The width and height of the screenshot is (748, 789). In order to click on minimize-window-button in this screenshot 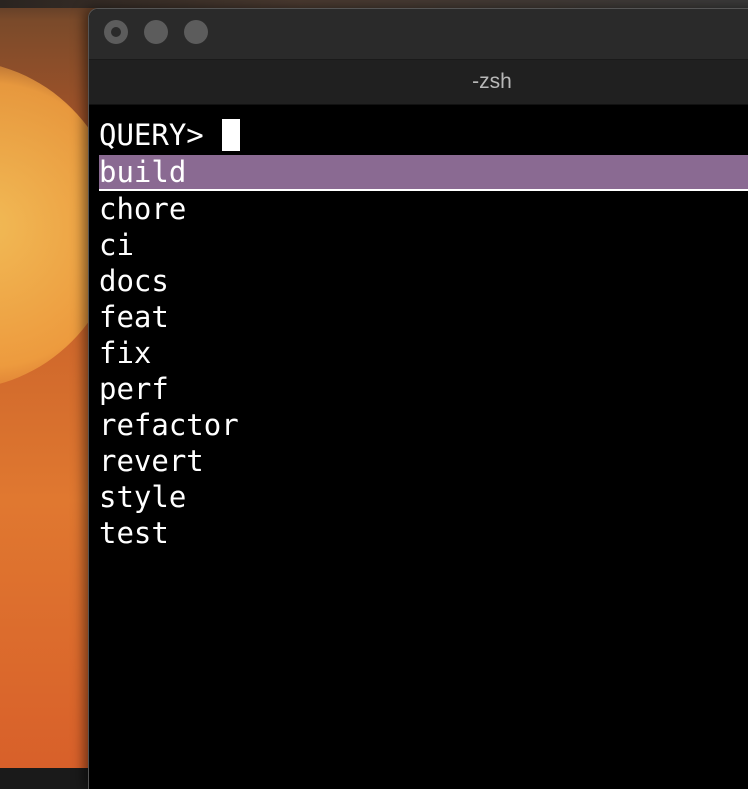, I will do `click(156, 32)`.